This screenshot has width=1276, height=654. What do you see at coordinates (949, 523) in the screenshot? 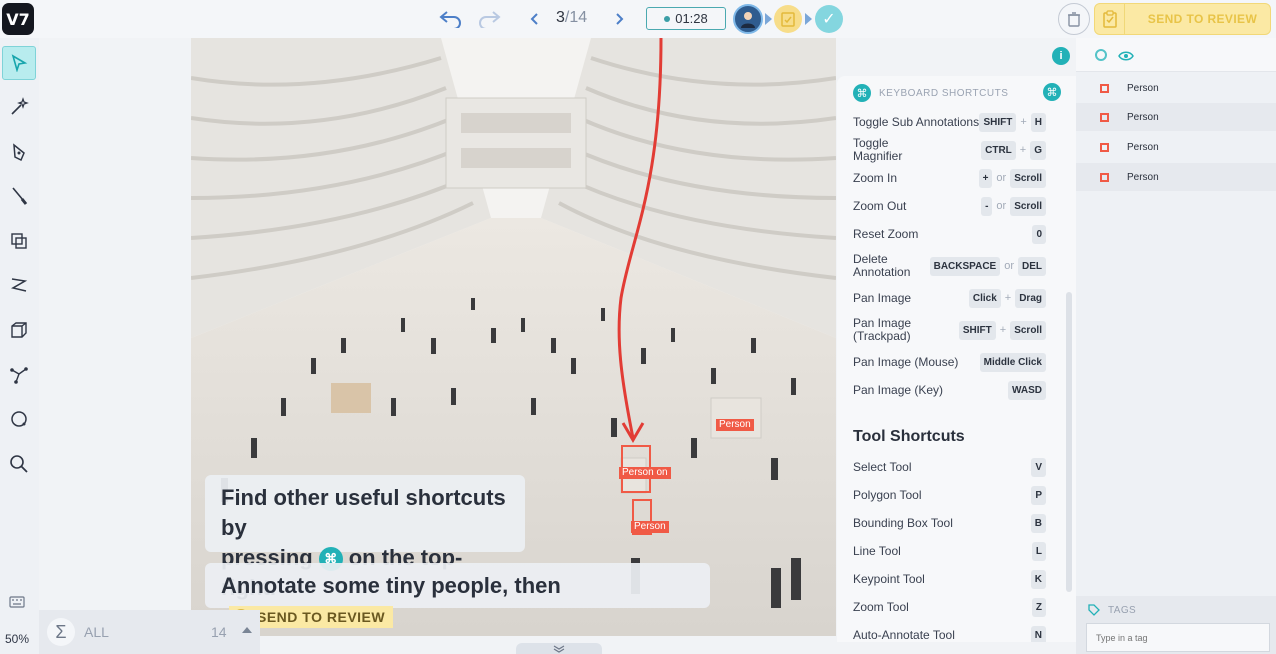
I see `tool-shortcut-row: Bounding Box Tool B` at bounding box center [949, 523].